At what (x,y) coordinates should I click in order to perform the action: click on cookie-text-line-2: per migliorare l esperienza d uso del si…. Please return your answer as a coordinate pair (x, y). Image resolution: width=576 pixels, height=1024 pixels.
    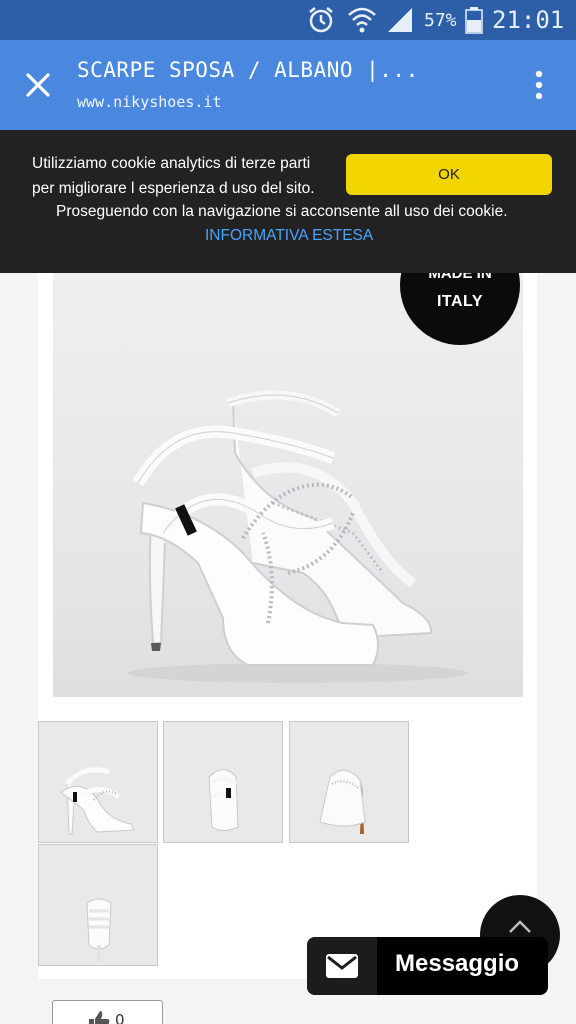
    Looking at the image, I should click on (173, 188).